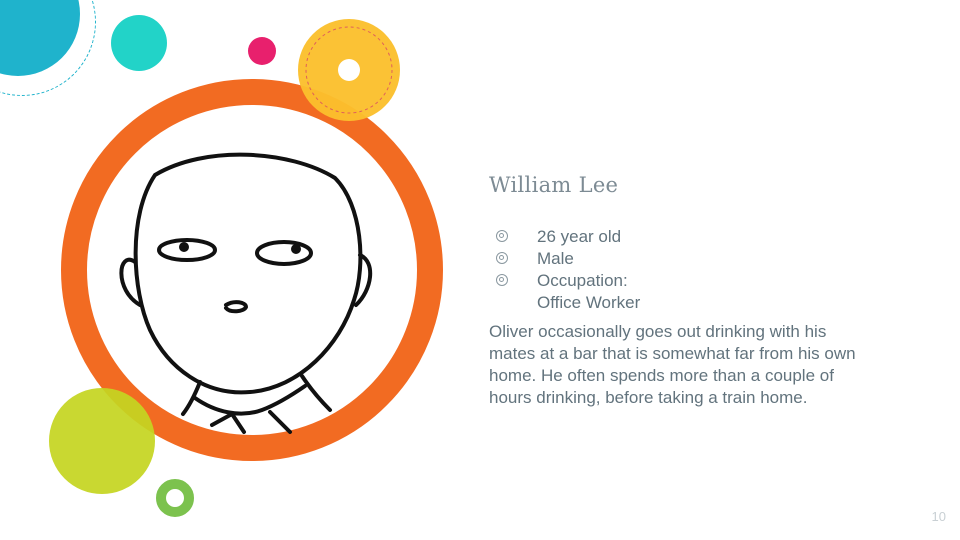 The height and width of the screenshot is (540, 960). Describe the element at coordinates (555, 258) in the screenshot. I see `list-item-label: Male` at that location.